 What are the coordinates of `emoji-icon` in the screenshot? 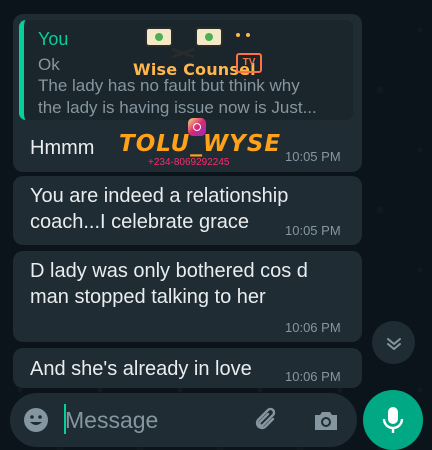 It's located at (36, 420).